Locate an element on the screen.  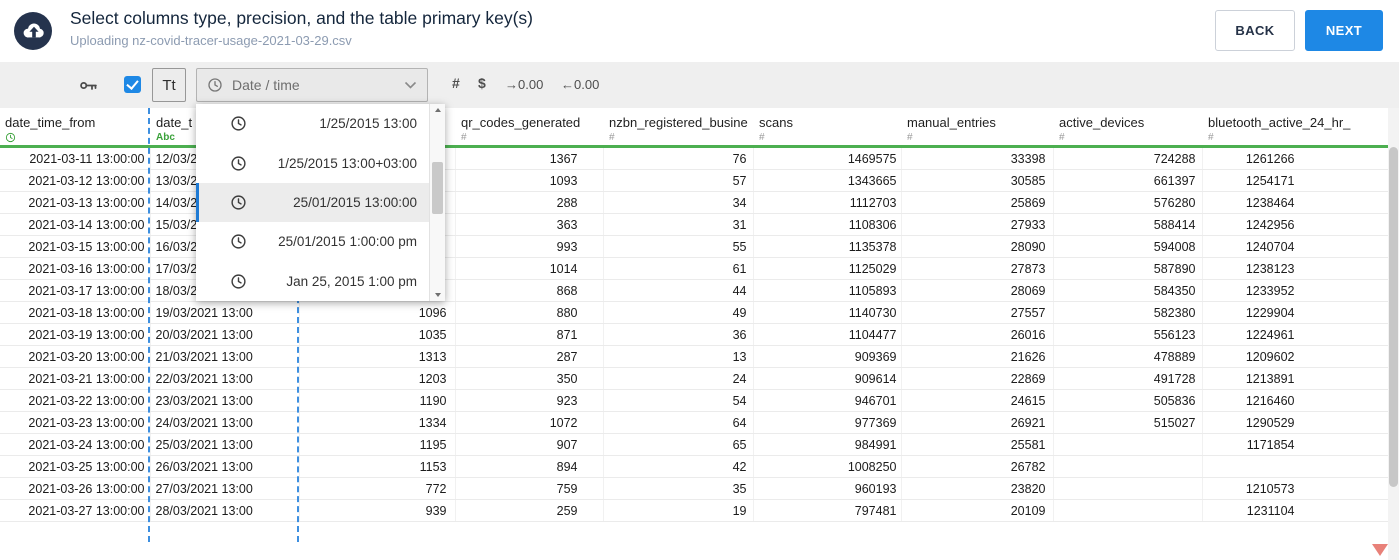
table-cell: 1195 is located at coordinates (377, 444).